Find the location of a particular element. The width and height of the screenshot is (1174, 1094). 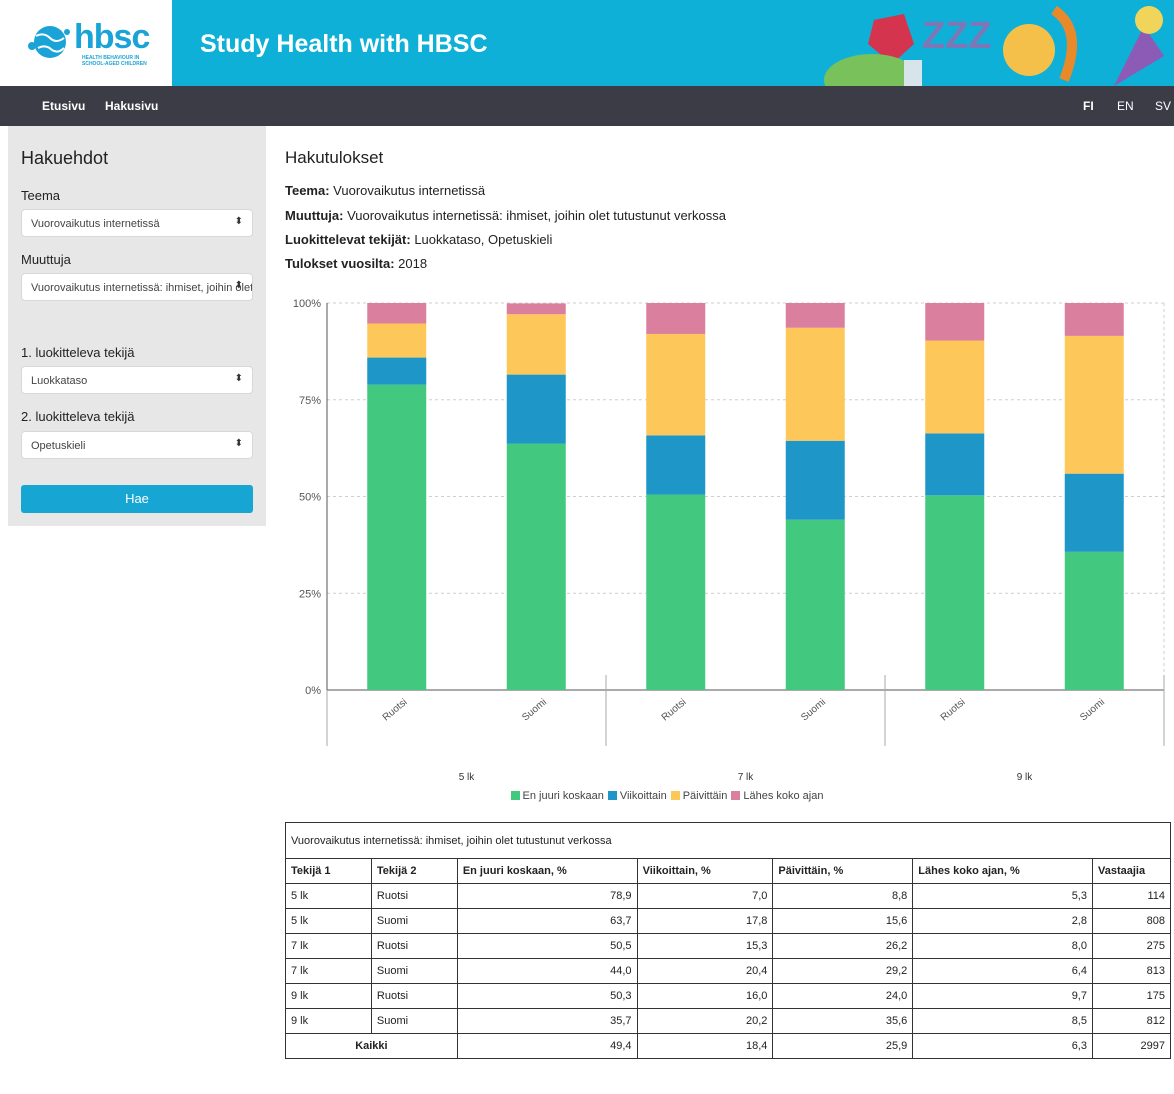

lang-en-link: EN is located at coordinates (1125, 106).